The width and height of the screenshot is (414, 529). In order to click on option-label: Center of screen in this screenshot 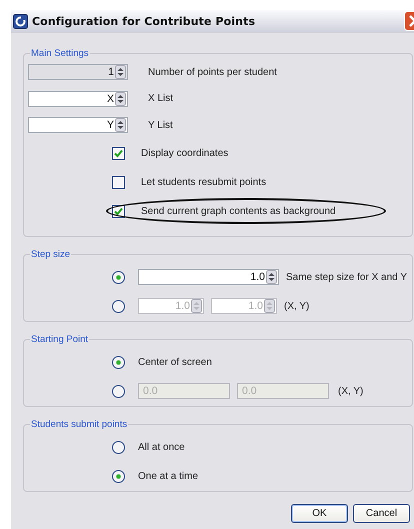, I will do `click(175, 362)`.